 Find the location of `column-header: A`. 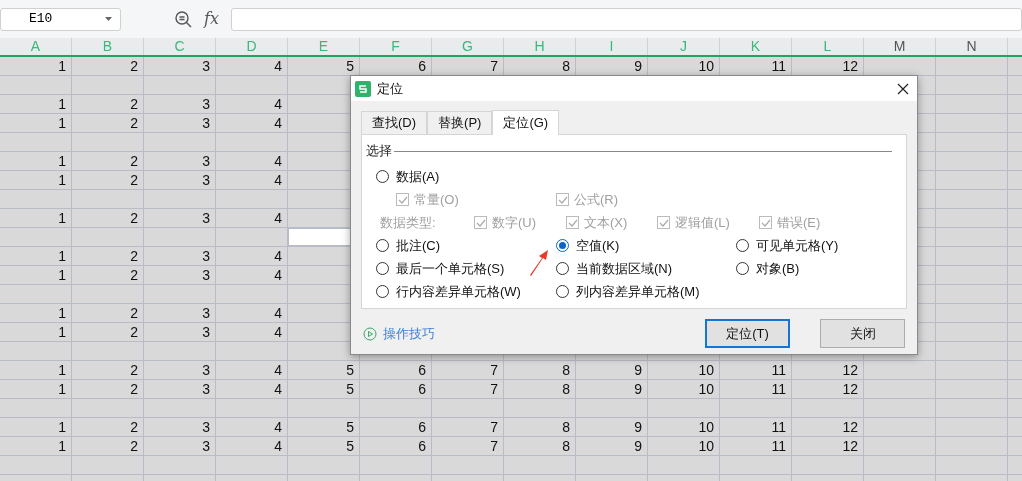

column-header: A is located at coordinates (36, 46).